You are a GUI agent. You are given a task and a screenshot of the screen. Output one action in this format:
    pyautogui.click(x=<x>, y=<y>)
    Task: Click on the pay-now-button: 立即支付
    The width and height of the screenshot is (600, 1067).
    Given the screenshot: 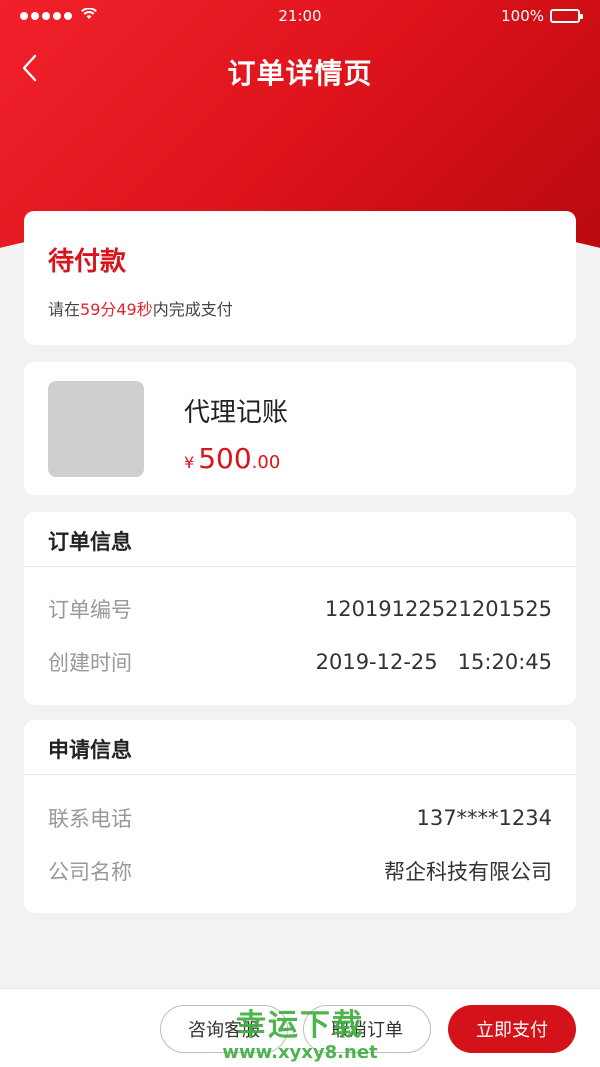 What is the action you would take?
    pyautogui.click(x=512, y=1029)
    